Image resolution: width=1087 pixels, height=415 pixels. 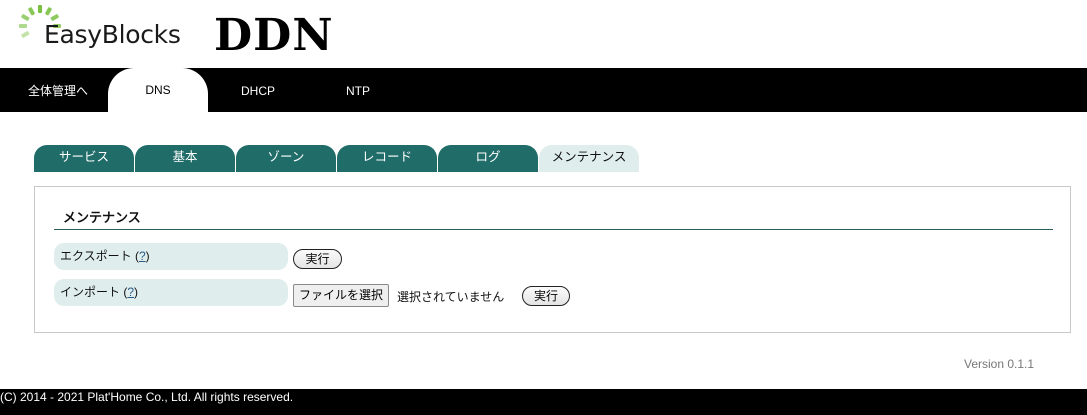 I want to click on import-label: インポート (?), so click(x=171, y=292).